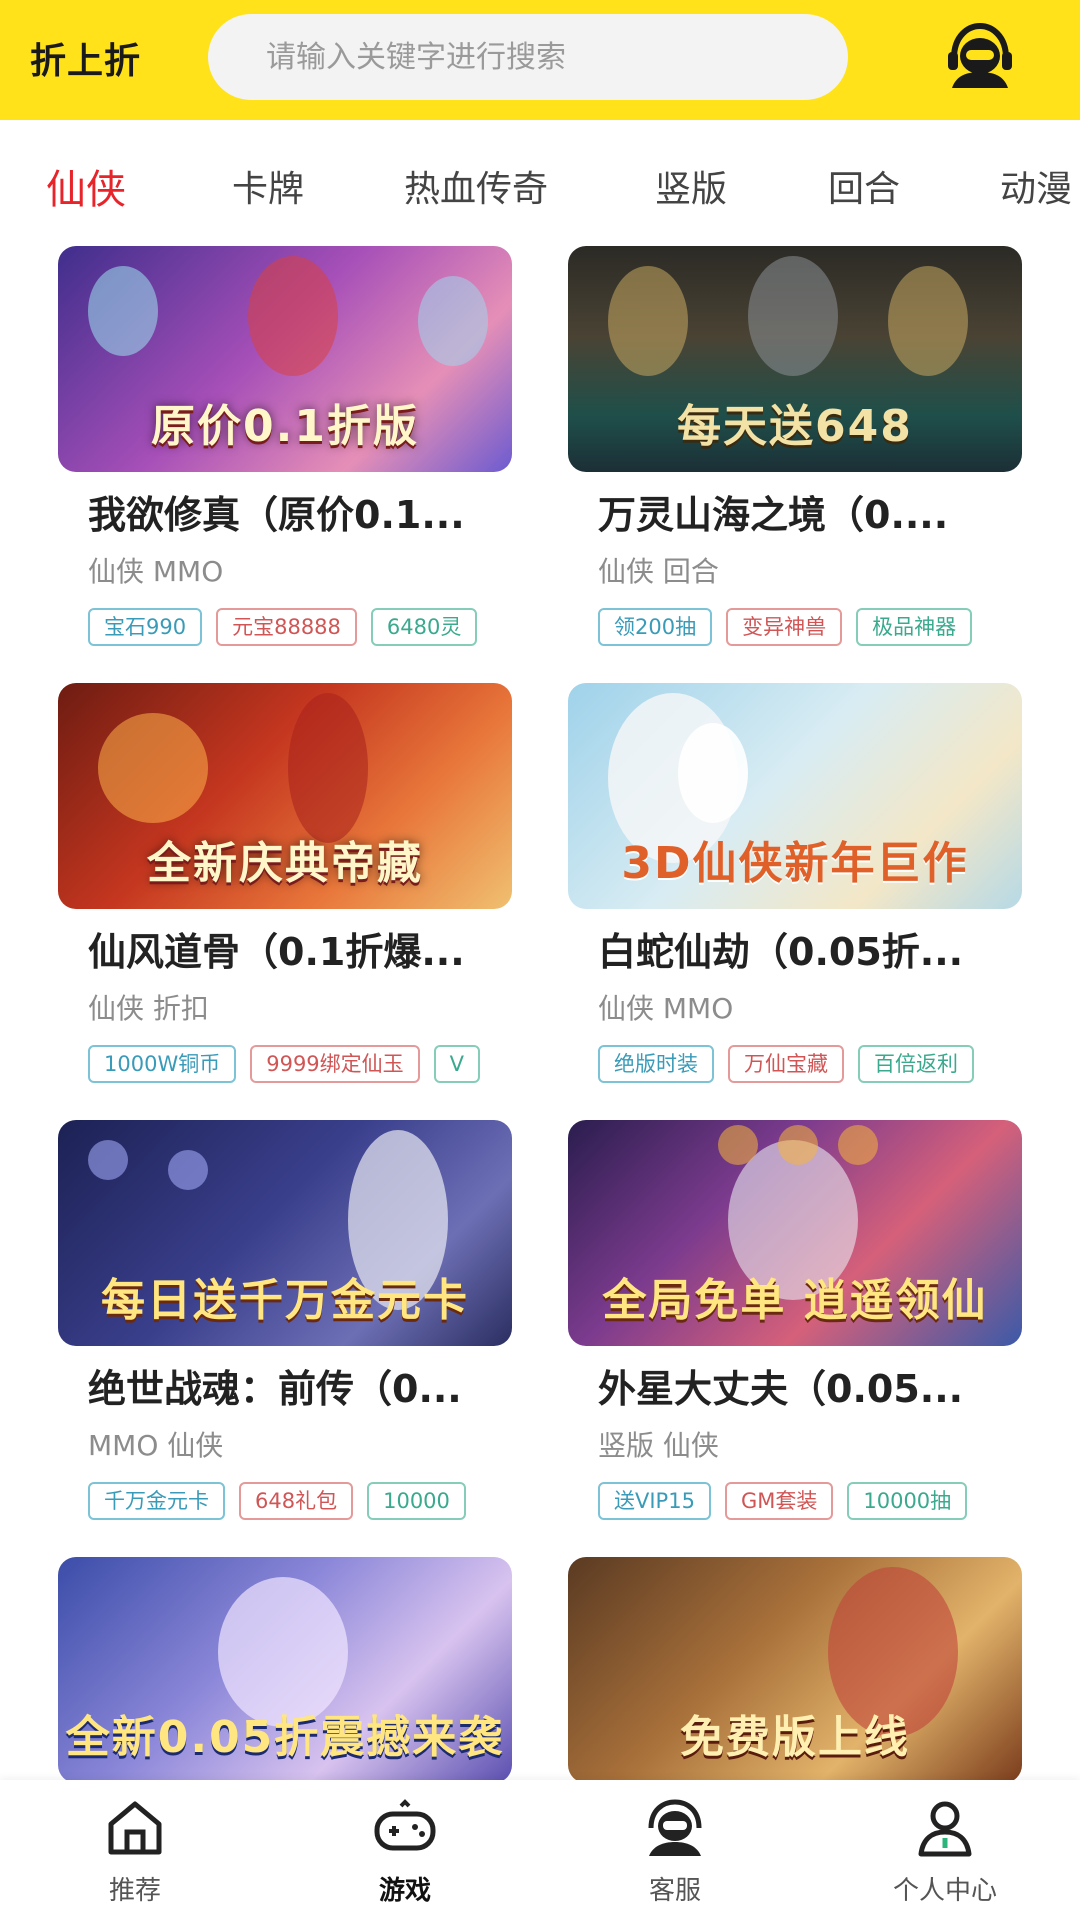 Image resolution: width=1080 pixels, height=1920 pixels. What do you see at coordinates (285, 426) in the screenshot?
I see `banner-text: 原价0.1折版` at bounding box center [285, 426].